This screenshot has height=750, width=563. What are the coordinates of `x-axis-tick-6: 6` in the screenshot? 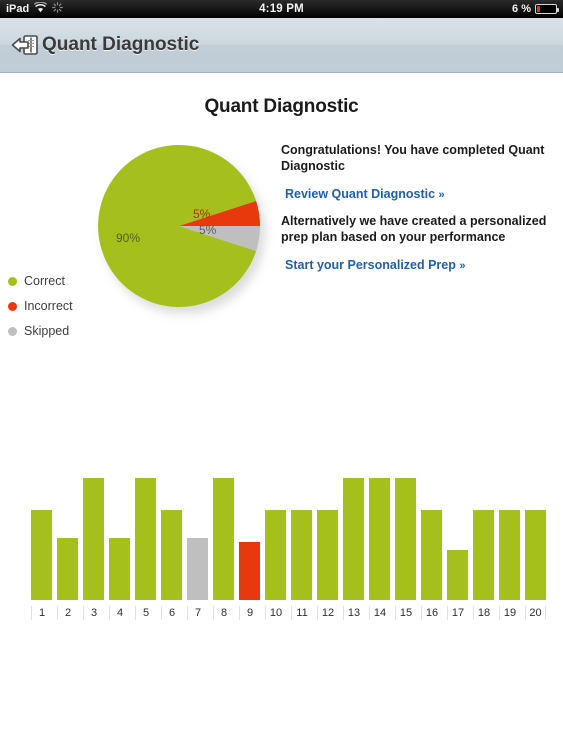 It's located at (171, 613).